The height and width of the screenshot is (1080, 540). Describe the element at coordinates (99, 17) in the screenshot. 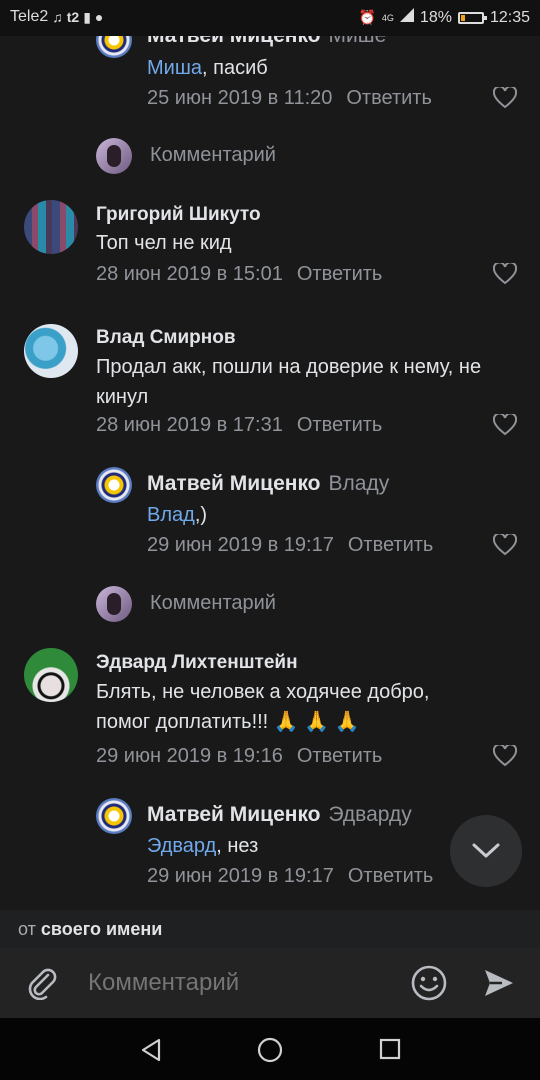

I see `chat-bubble-icon: ●` at that location.